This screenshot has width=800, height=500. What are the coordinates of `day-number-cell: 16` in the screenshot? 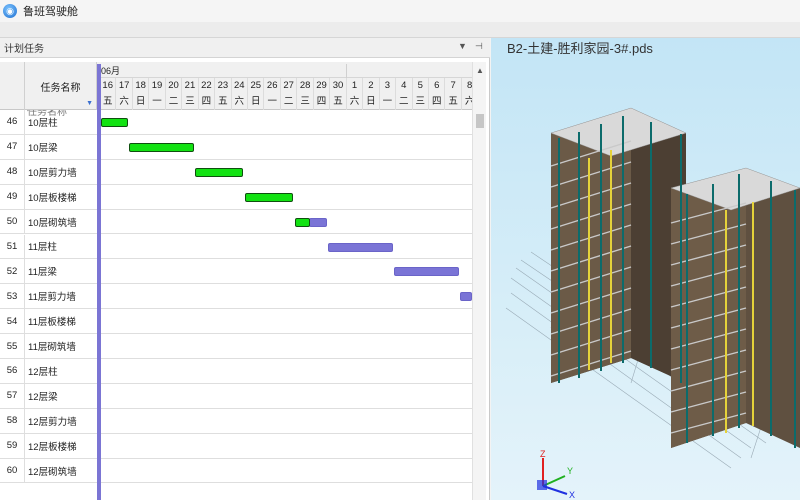 It's located at (108, 86).